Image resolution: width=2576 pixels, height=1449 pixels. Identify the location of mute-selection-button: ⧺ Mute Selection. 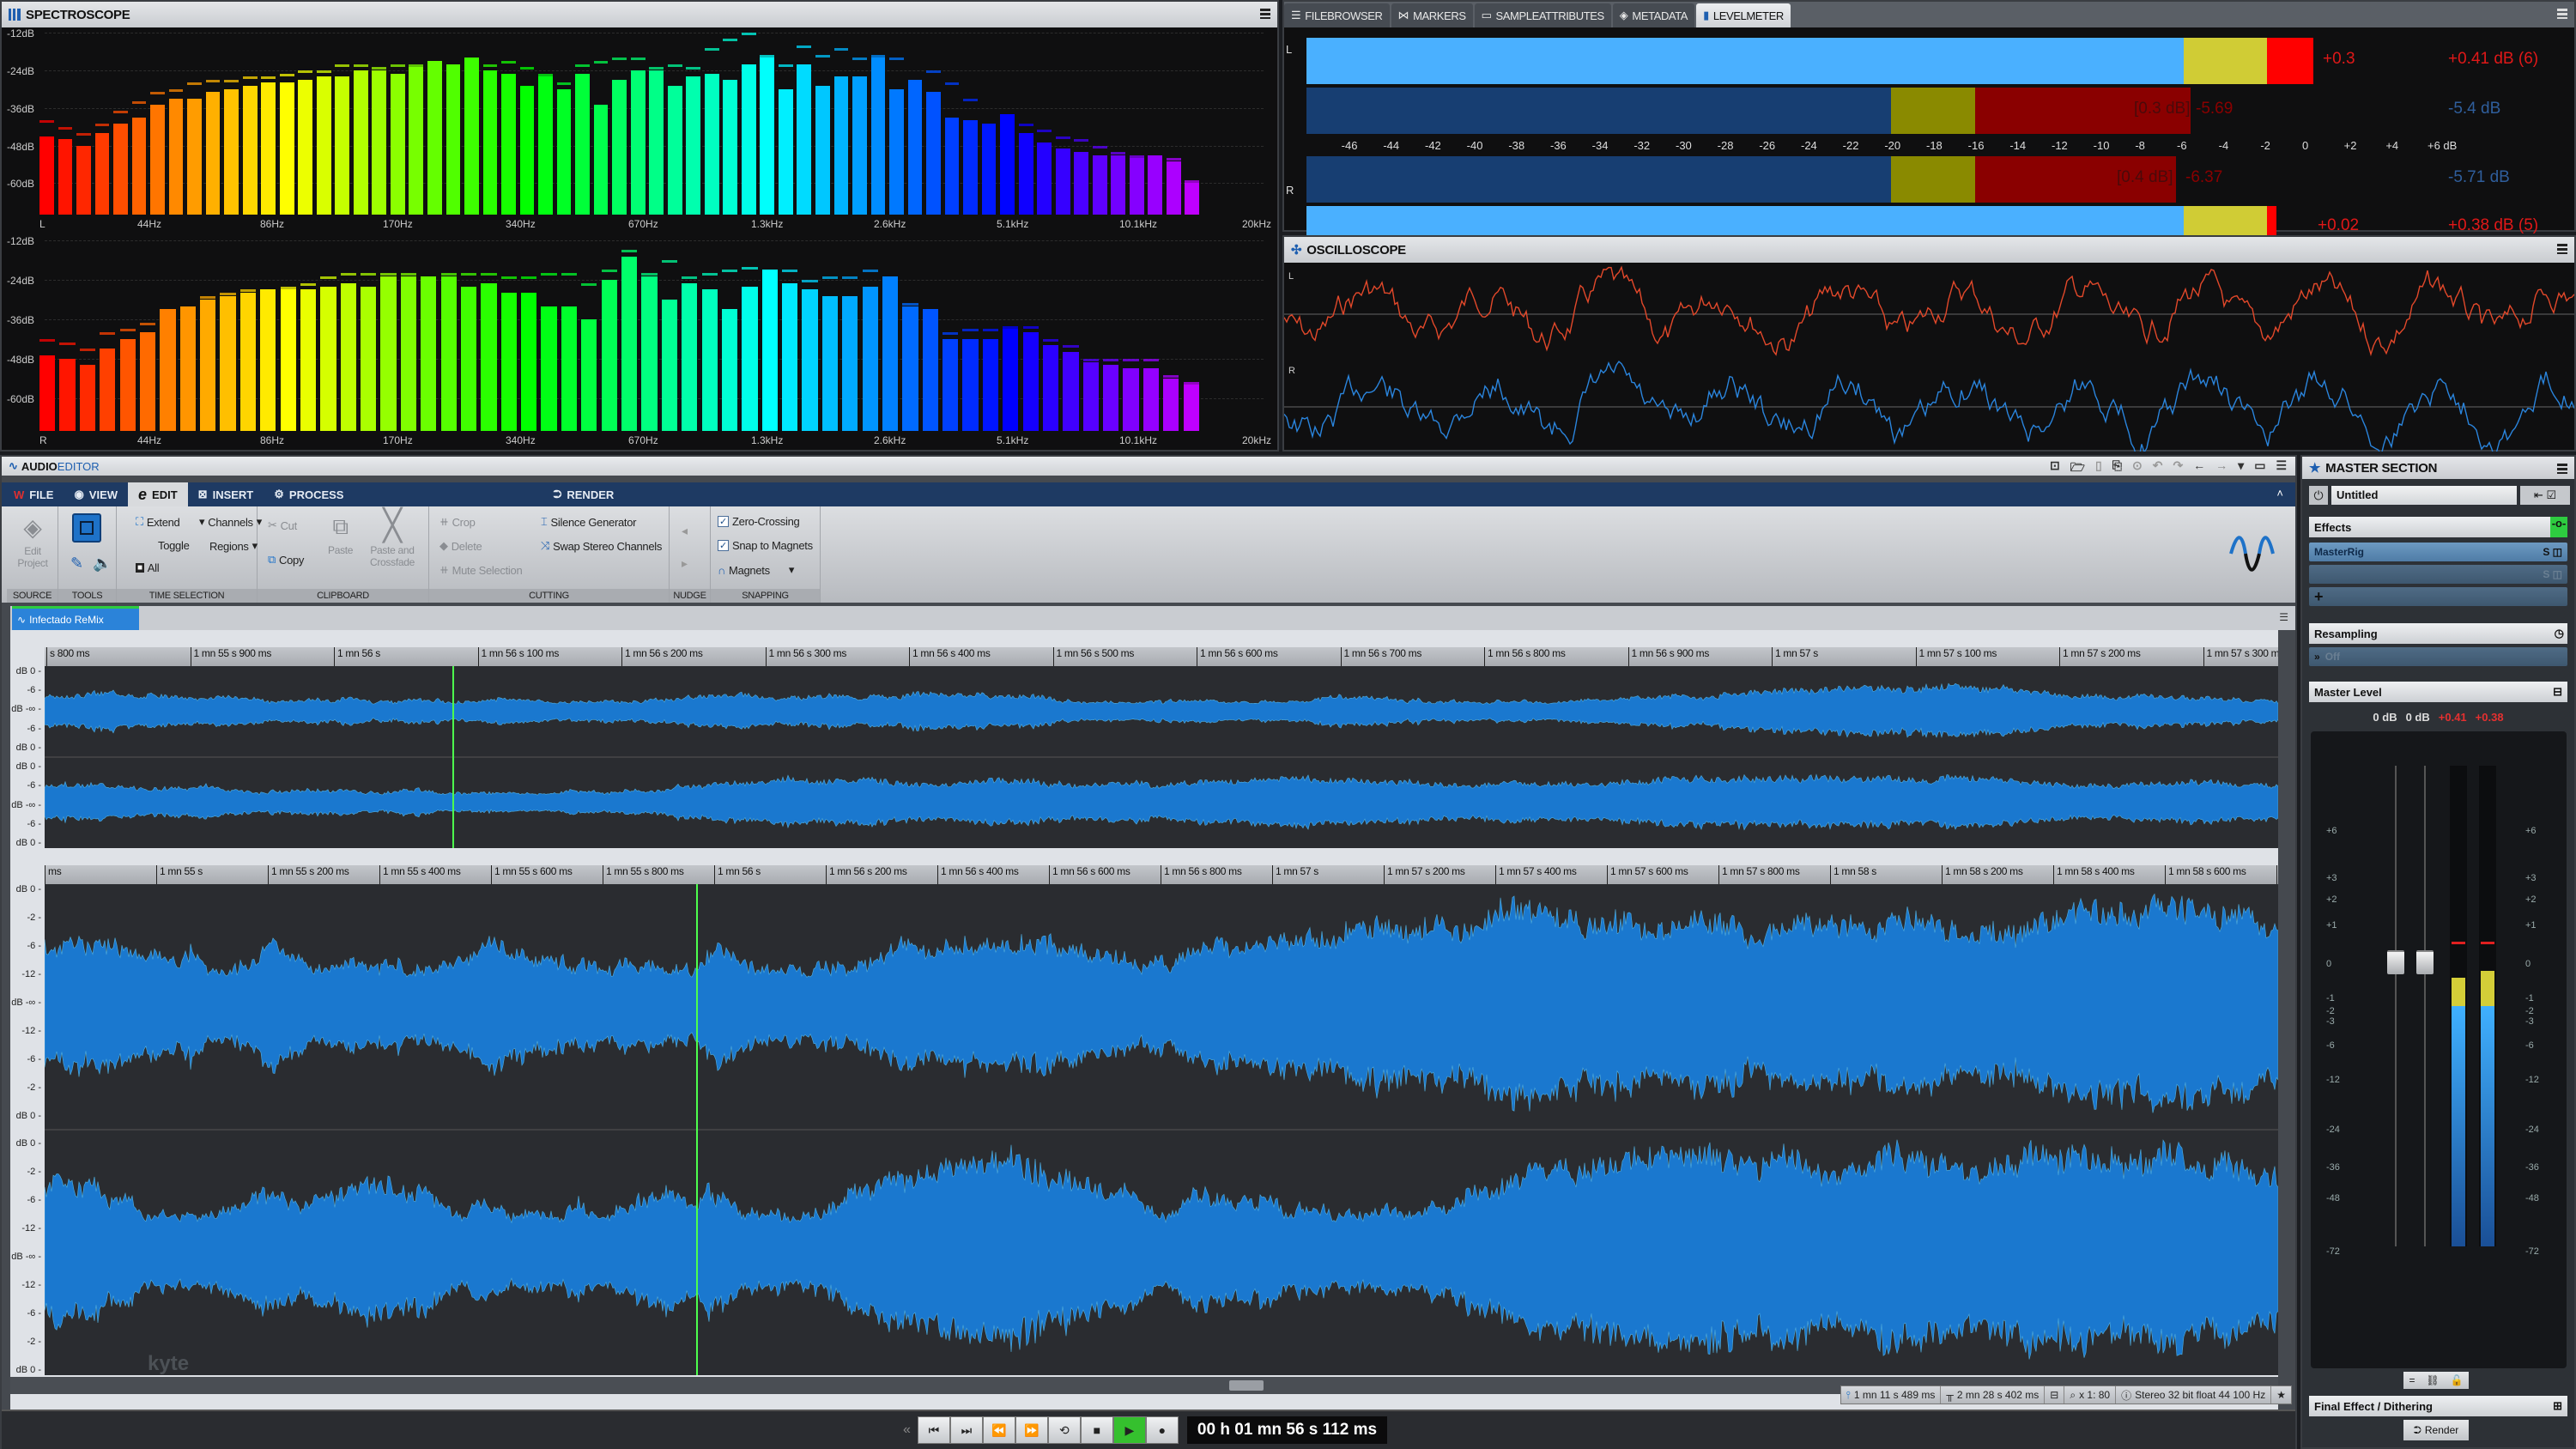
(481, 570).